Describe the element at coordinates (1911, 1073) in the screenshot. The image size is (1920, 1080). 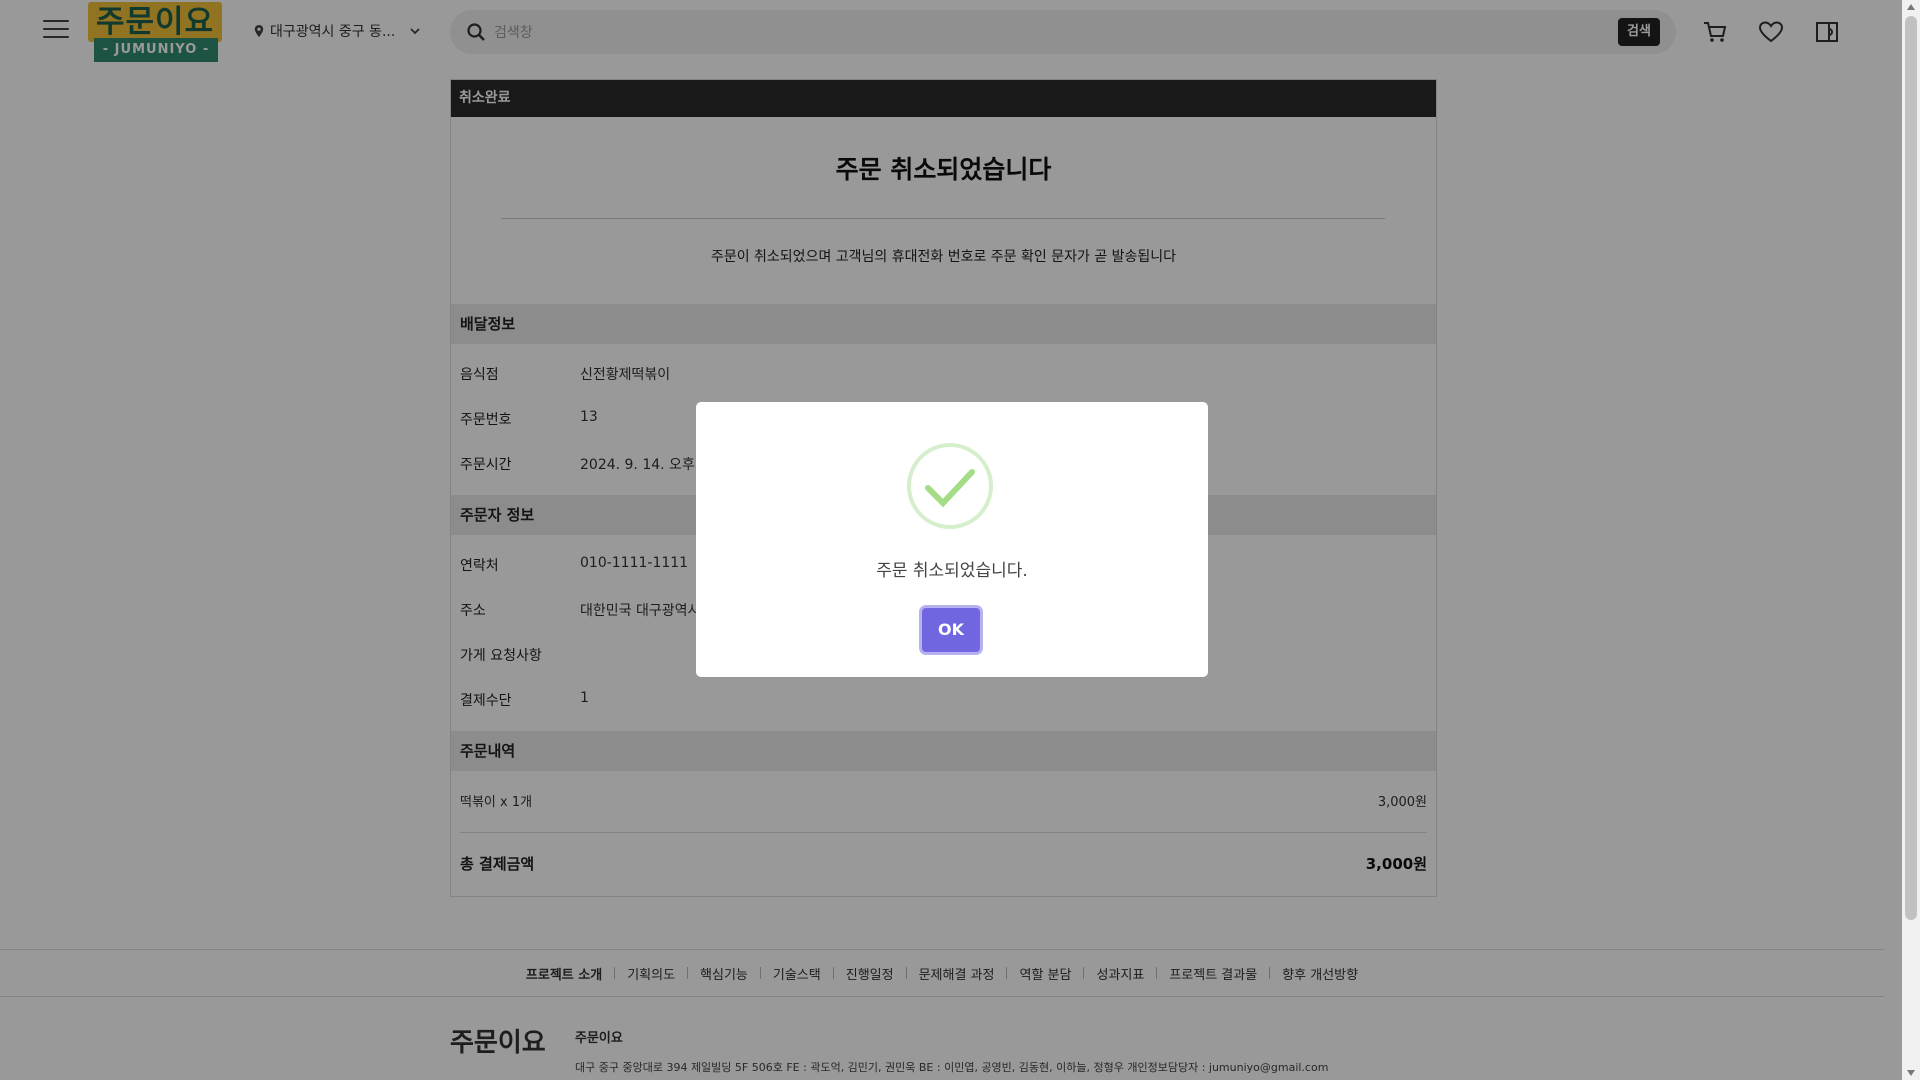
I see `scroll-down-arrow` at that location.